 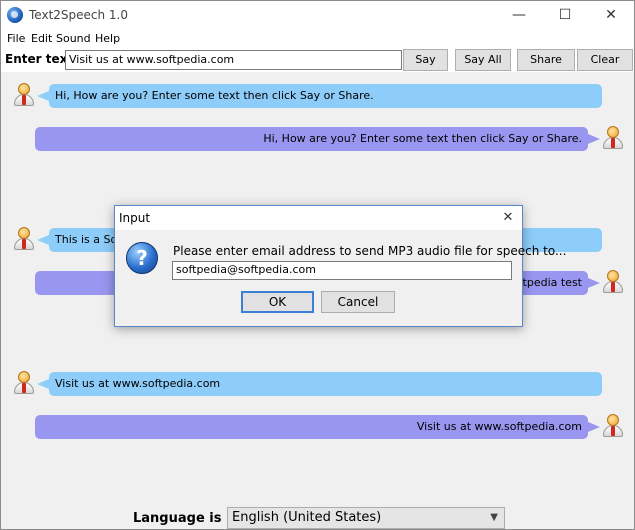 What do you see at coordinates (177, 518) in the screenshot?
I see `language-label: Language is` at bounding box center [177, 518].